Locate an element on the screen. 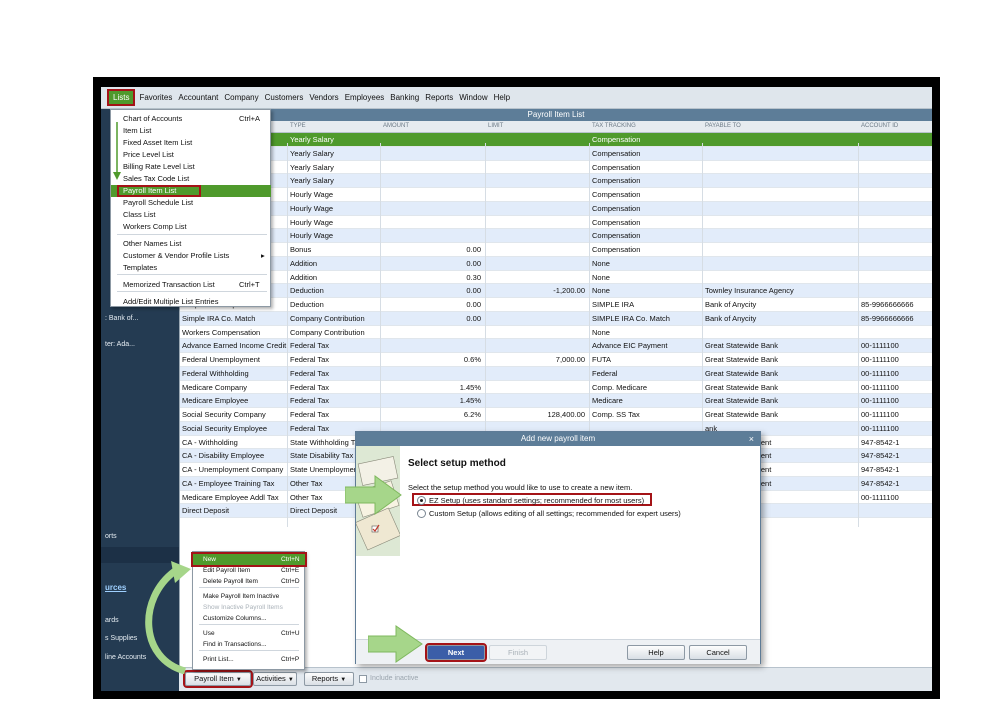 This screenshot has height=701, width=998. table-row: Addition 0.30 None is located at coordinates (556, 278).